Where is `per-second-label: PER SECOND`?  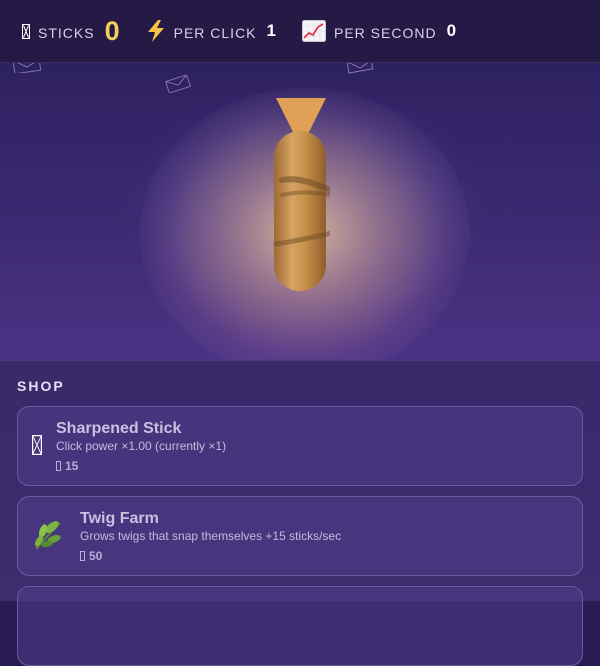
per-second-label: PER SECOND is located at coordinates (385, 33).